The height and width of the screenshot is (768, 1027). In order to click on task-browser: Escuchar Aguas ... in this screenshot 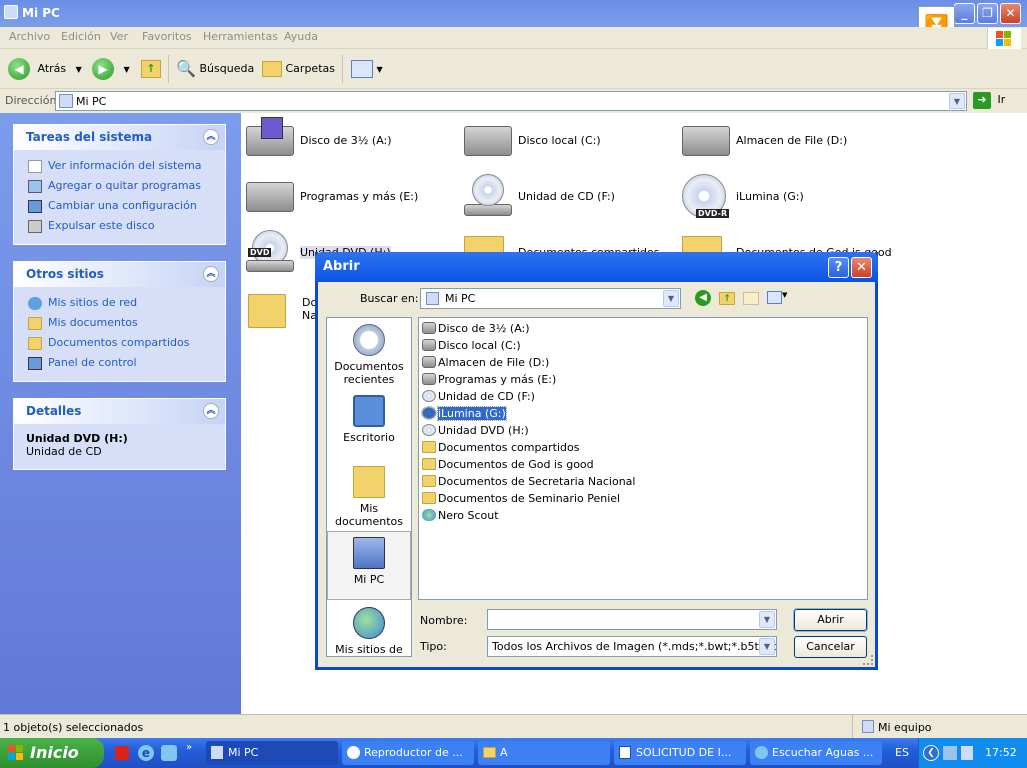, I will do `click(816, 753)`.